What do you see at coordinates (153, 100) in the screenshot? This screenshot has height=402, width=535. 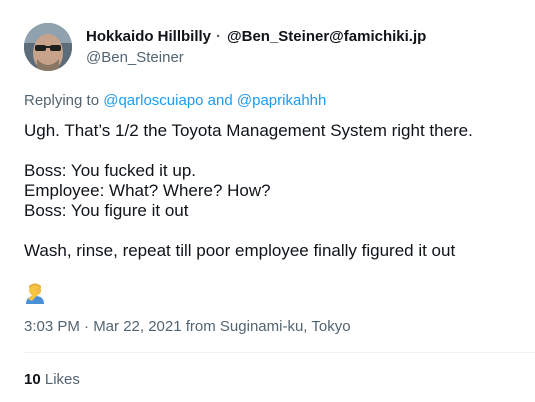 I see `reply-user-link-1: @qarloscuiapo` at bounding box center [153, 100].